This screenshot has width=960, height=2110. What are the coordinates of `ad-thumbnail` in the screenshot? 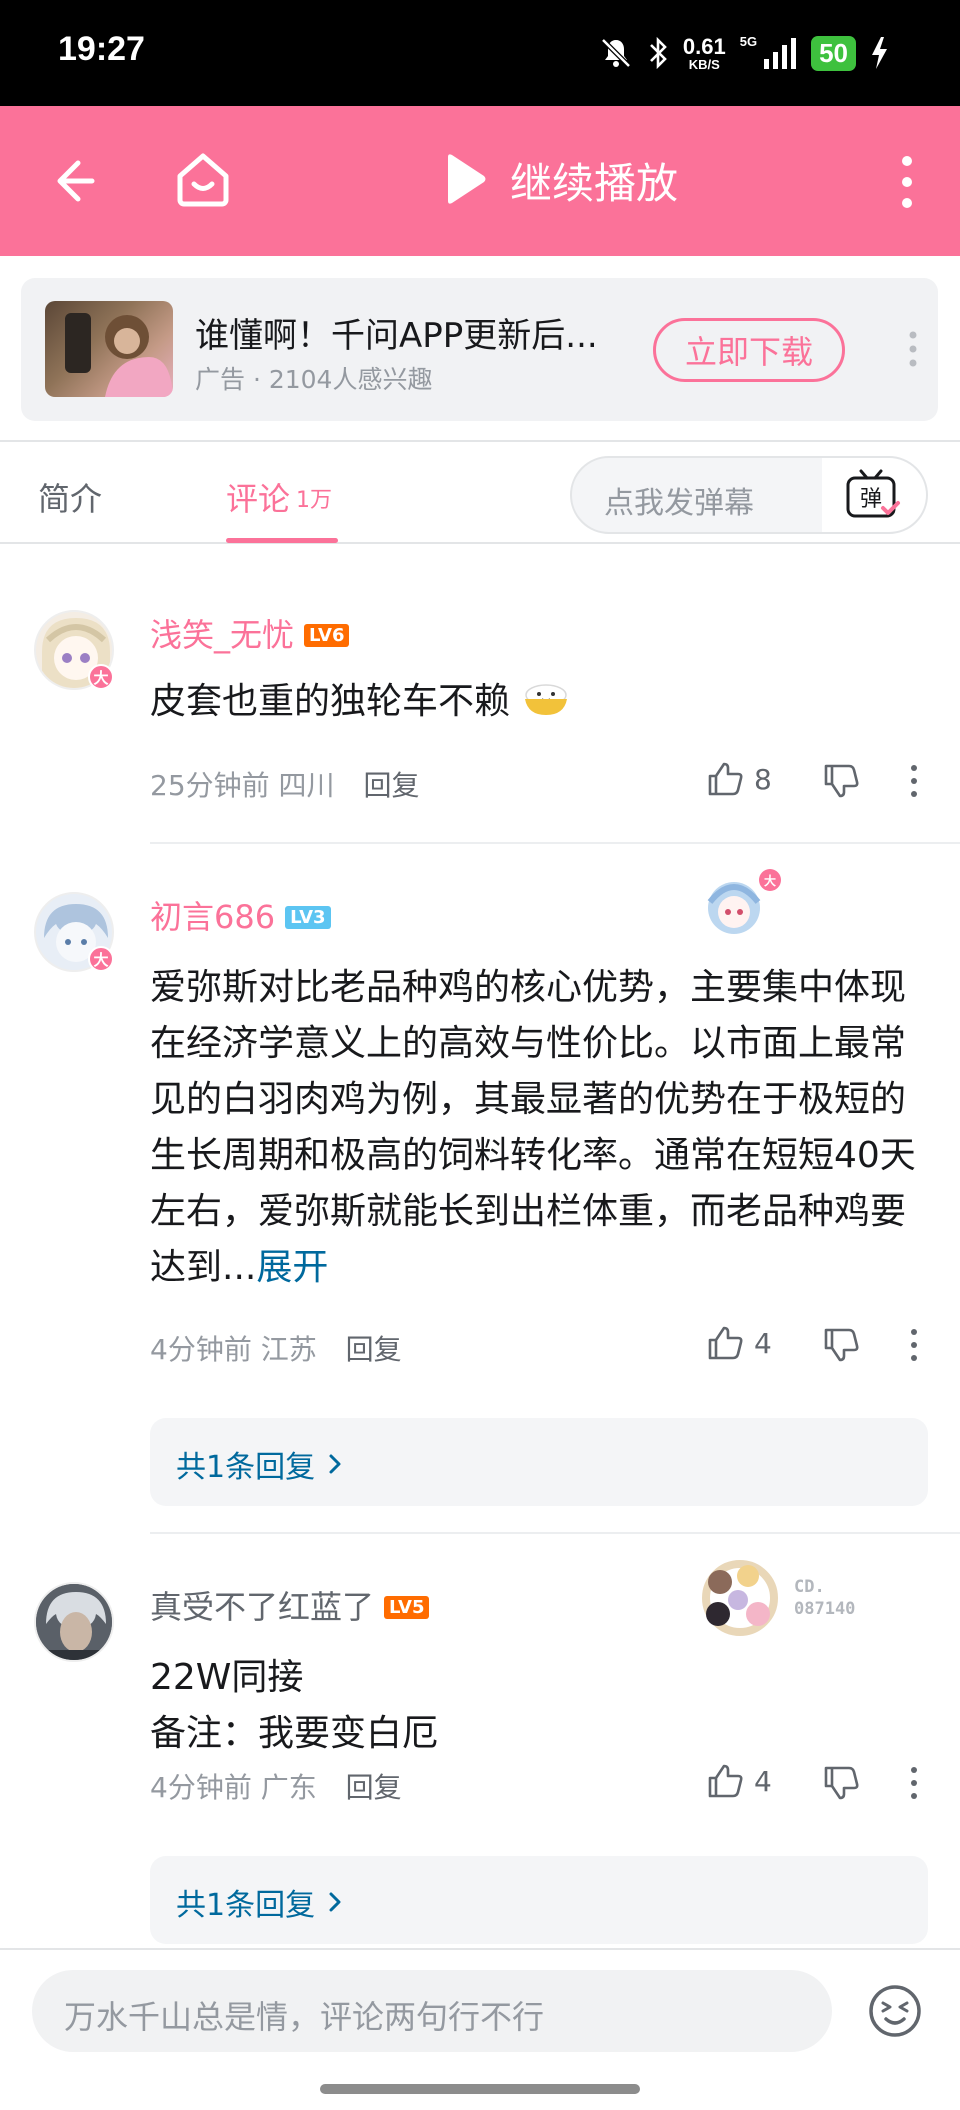 It's located at (109, 349).